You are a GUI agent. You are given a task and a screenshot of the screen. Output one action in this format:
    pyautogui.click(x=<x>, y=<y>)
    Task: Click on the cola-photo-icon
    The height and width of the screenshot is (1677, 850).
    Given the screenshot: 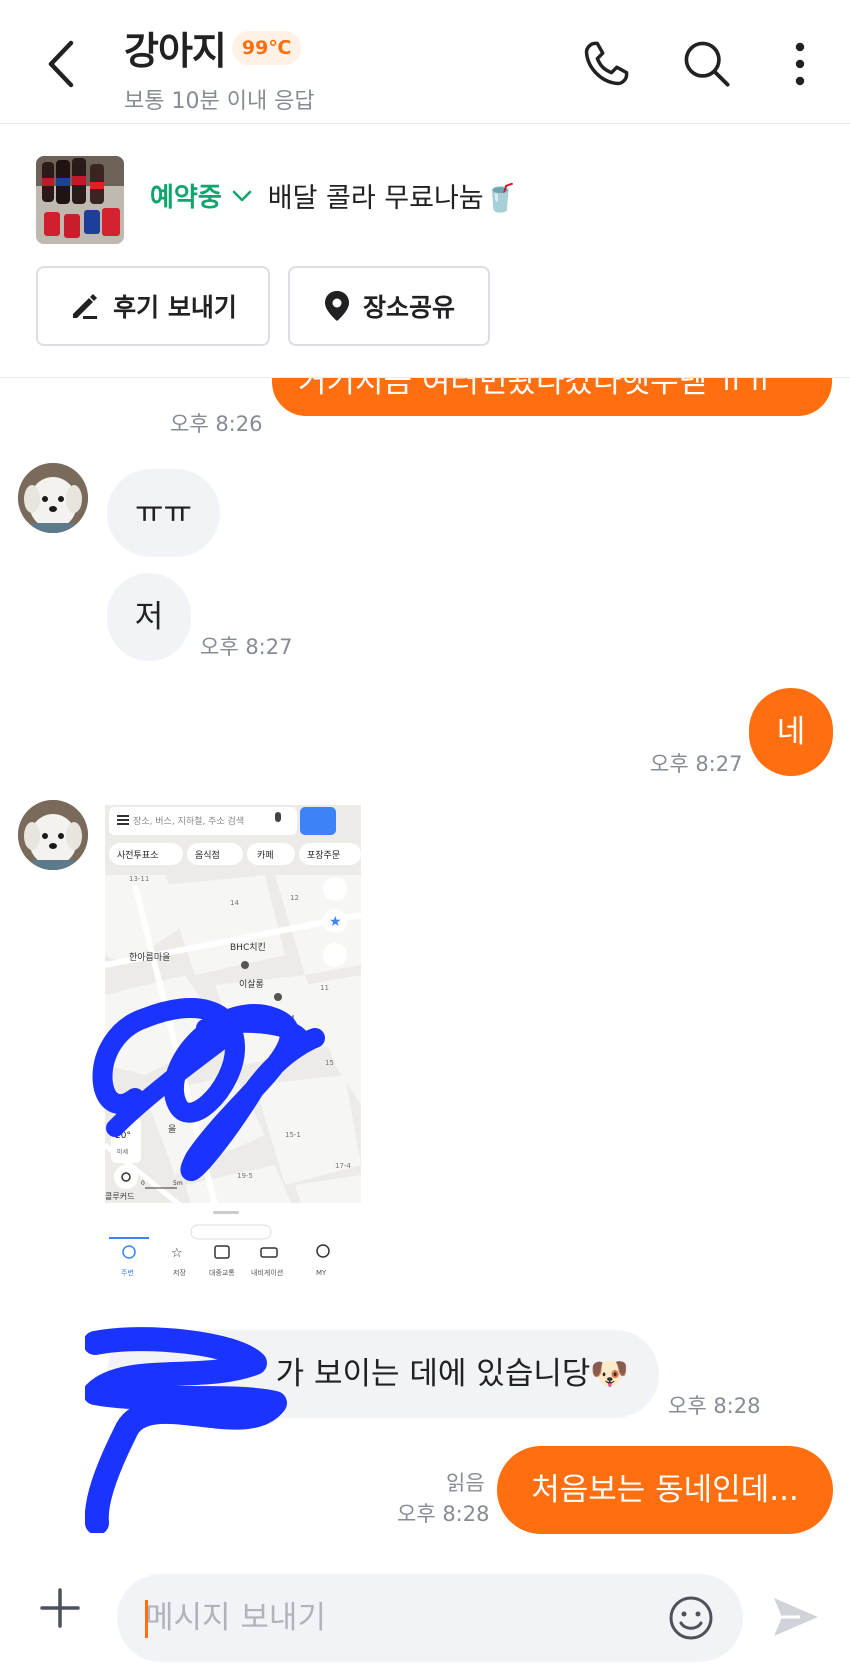 What is the action you would take?
    pyautogui.click(x=80, y=200)
    